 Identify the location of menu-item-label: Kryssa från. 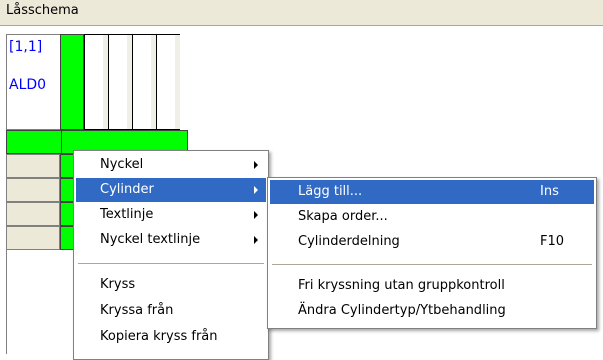
(137, 310).